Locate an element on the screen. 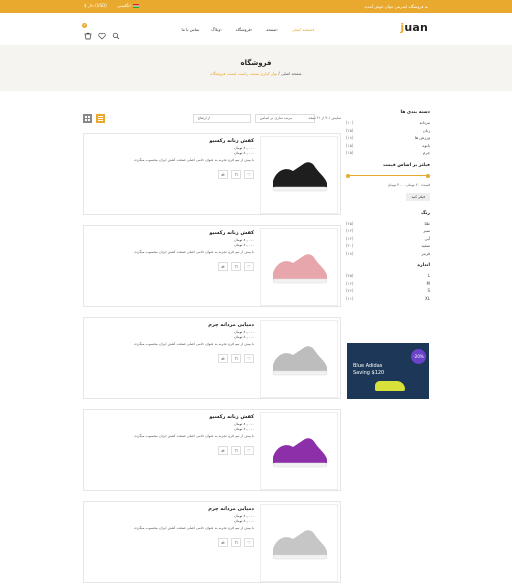 This screenshot has height=588, width=512. nav-item-label: صفحه اصلی is located at coordinates (302, 29).